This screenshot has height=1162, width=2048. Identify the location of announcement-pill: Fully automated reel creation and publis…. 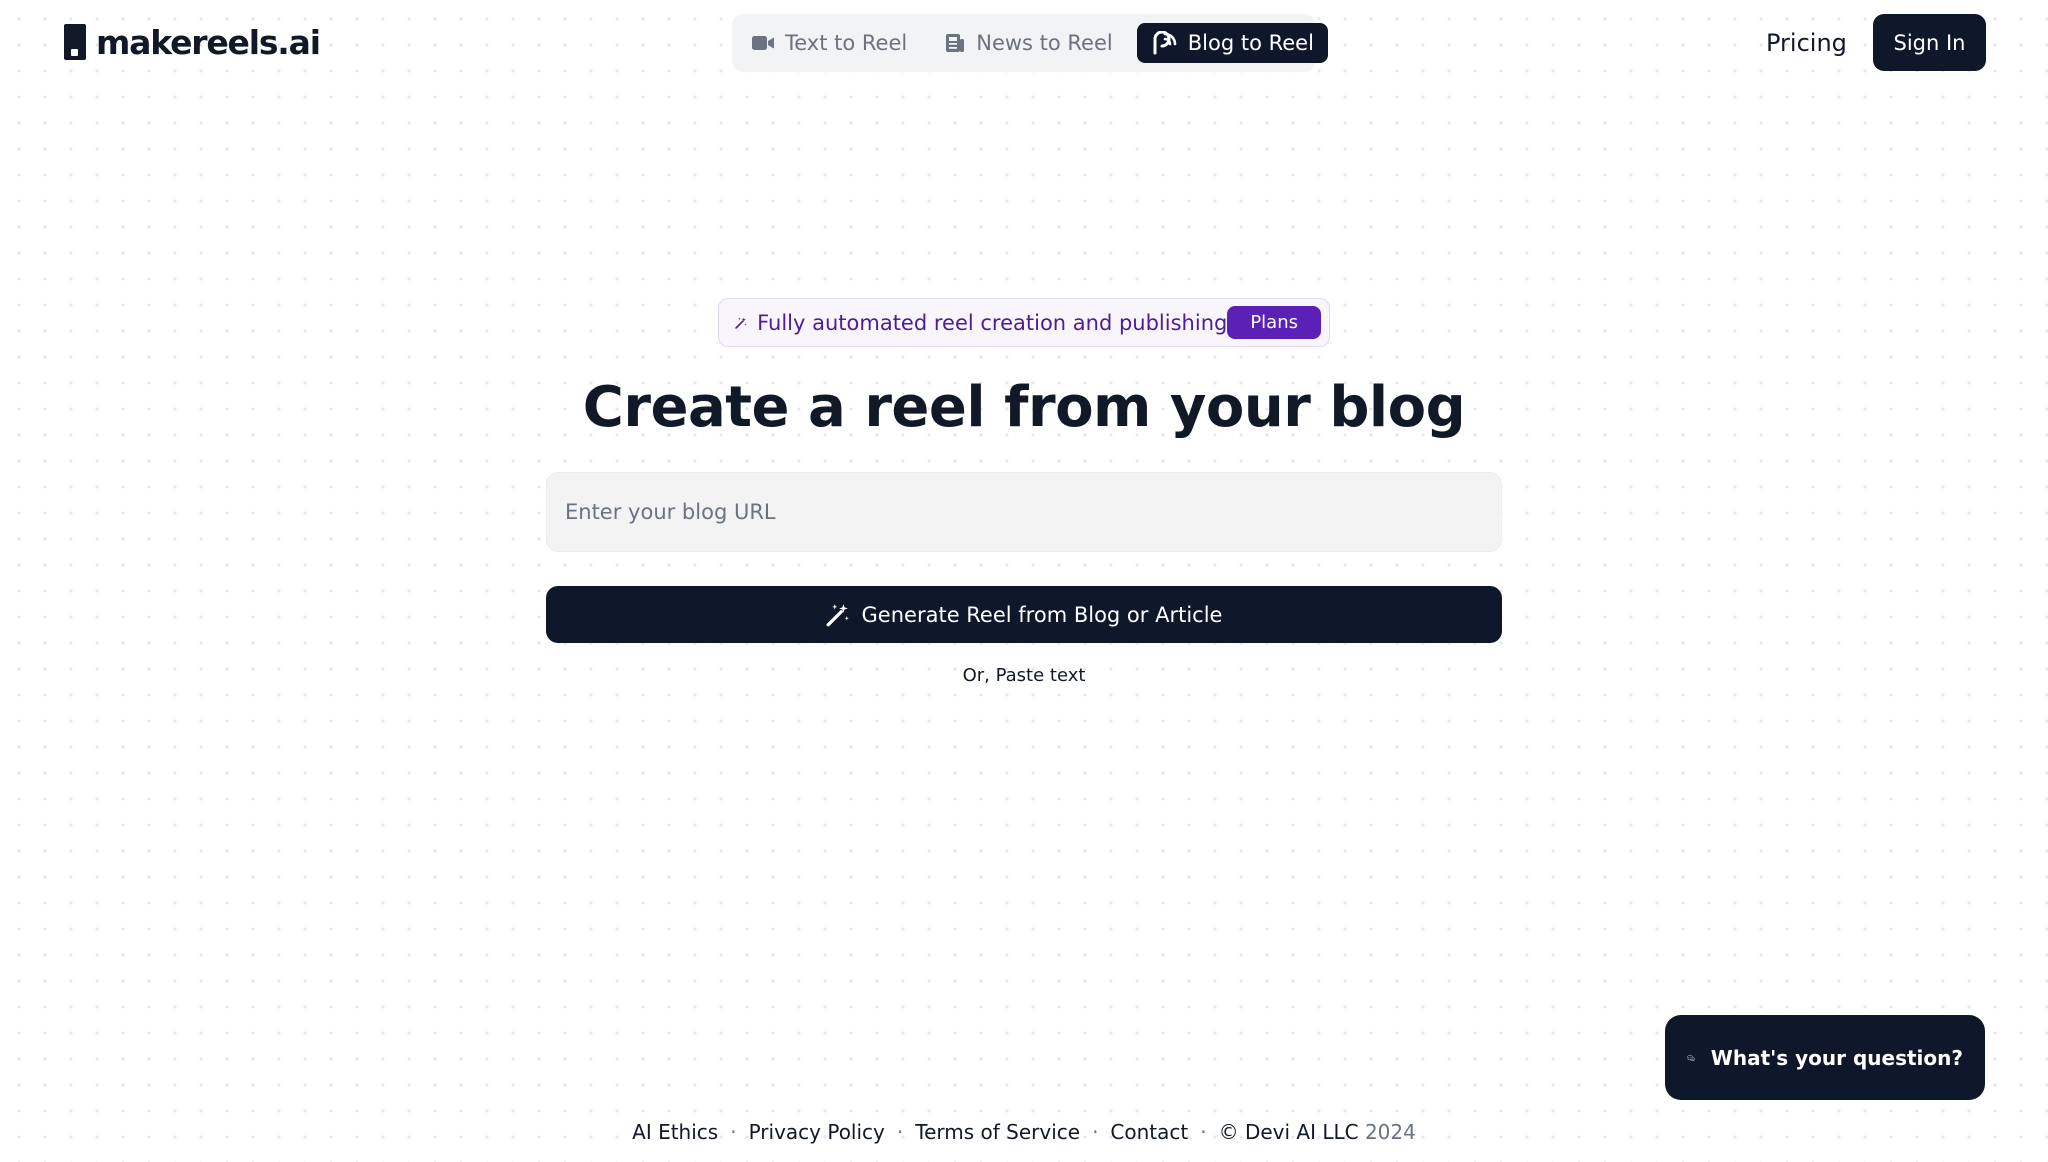
(1024, 322).